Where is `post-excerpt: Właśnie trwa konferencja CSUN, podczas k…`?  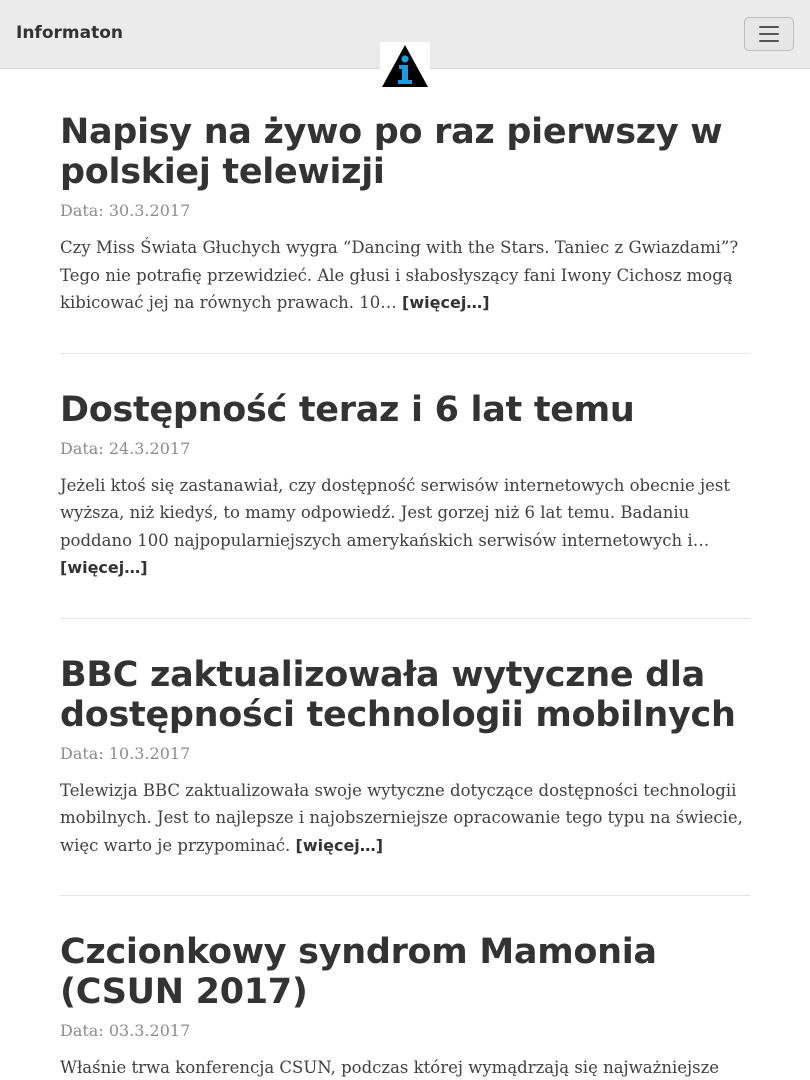 post-excerpt: Właśnie trwa konferencja CSUN, podczas k… is located at coordinates (405, 1067).